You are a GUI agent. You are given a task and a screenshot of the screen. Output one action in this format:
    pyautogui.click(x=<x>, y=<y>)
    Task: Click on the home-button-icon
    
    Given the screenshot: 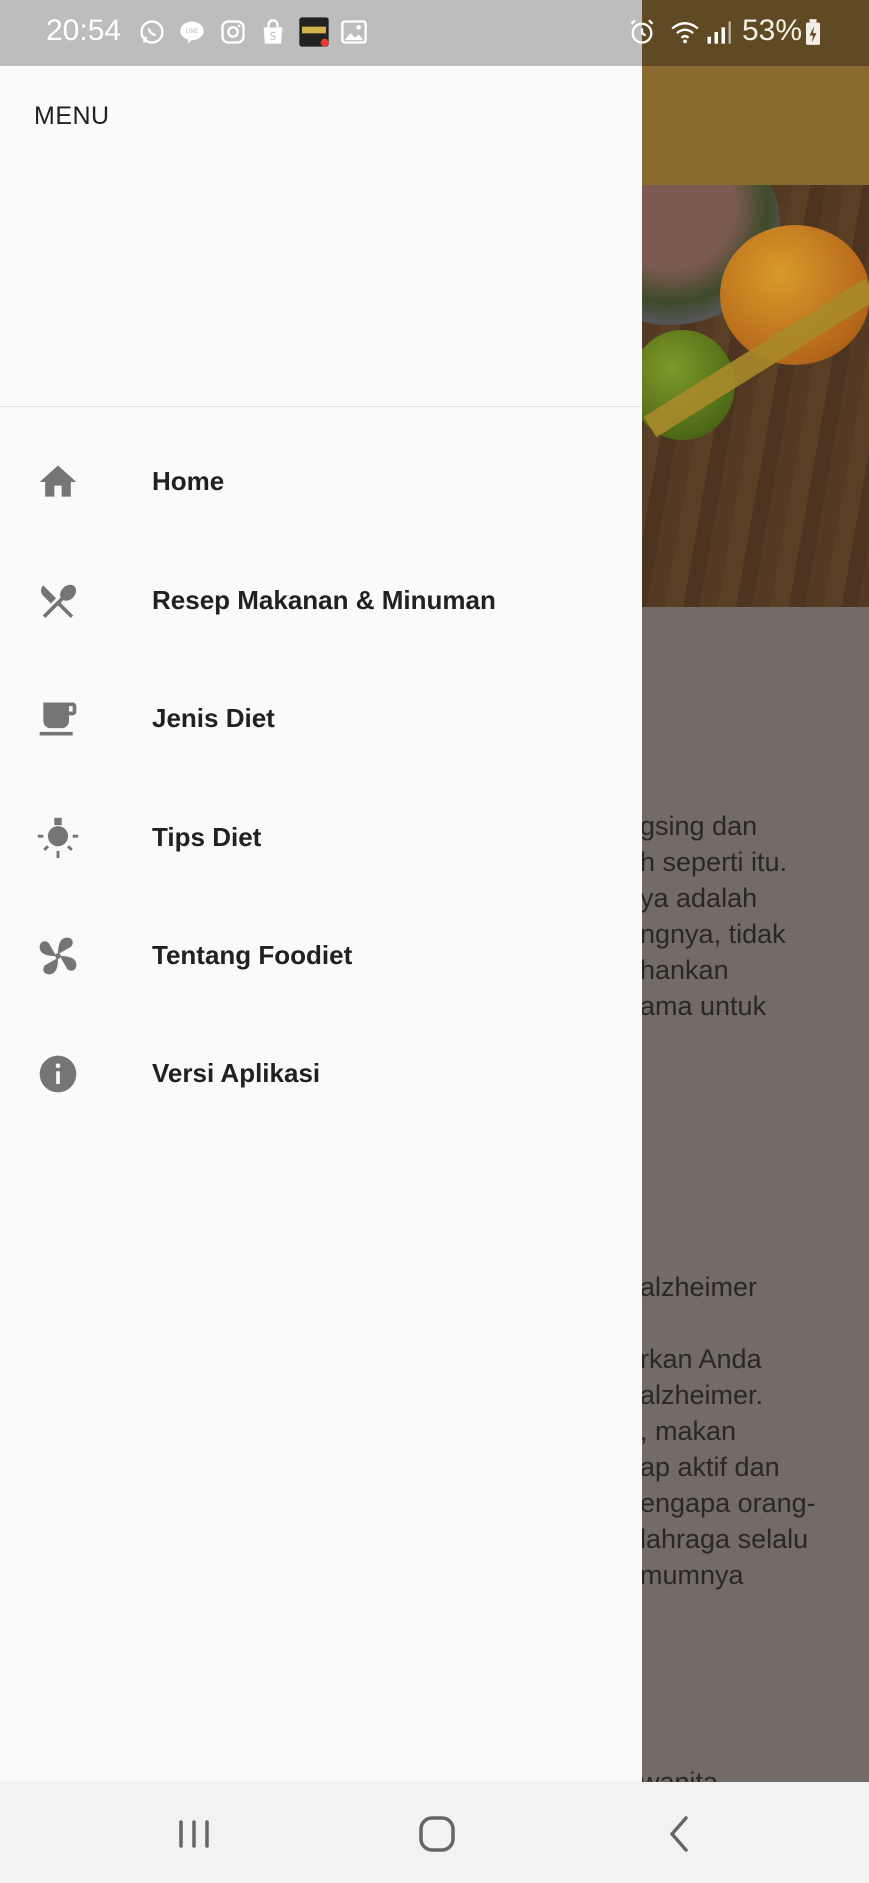 What is the action you would take?
    pyautogui.click(x=437, y=1834)
    